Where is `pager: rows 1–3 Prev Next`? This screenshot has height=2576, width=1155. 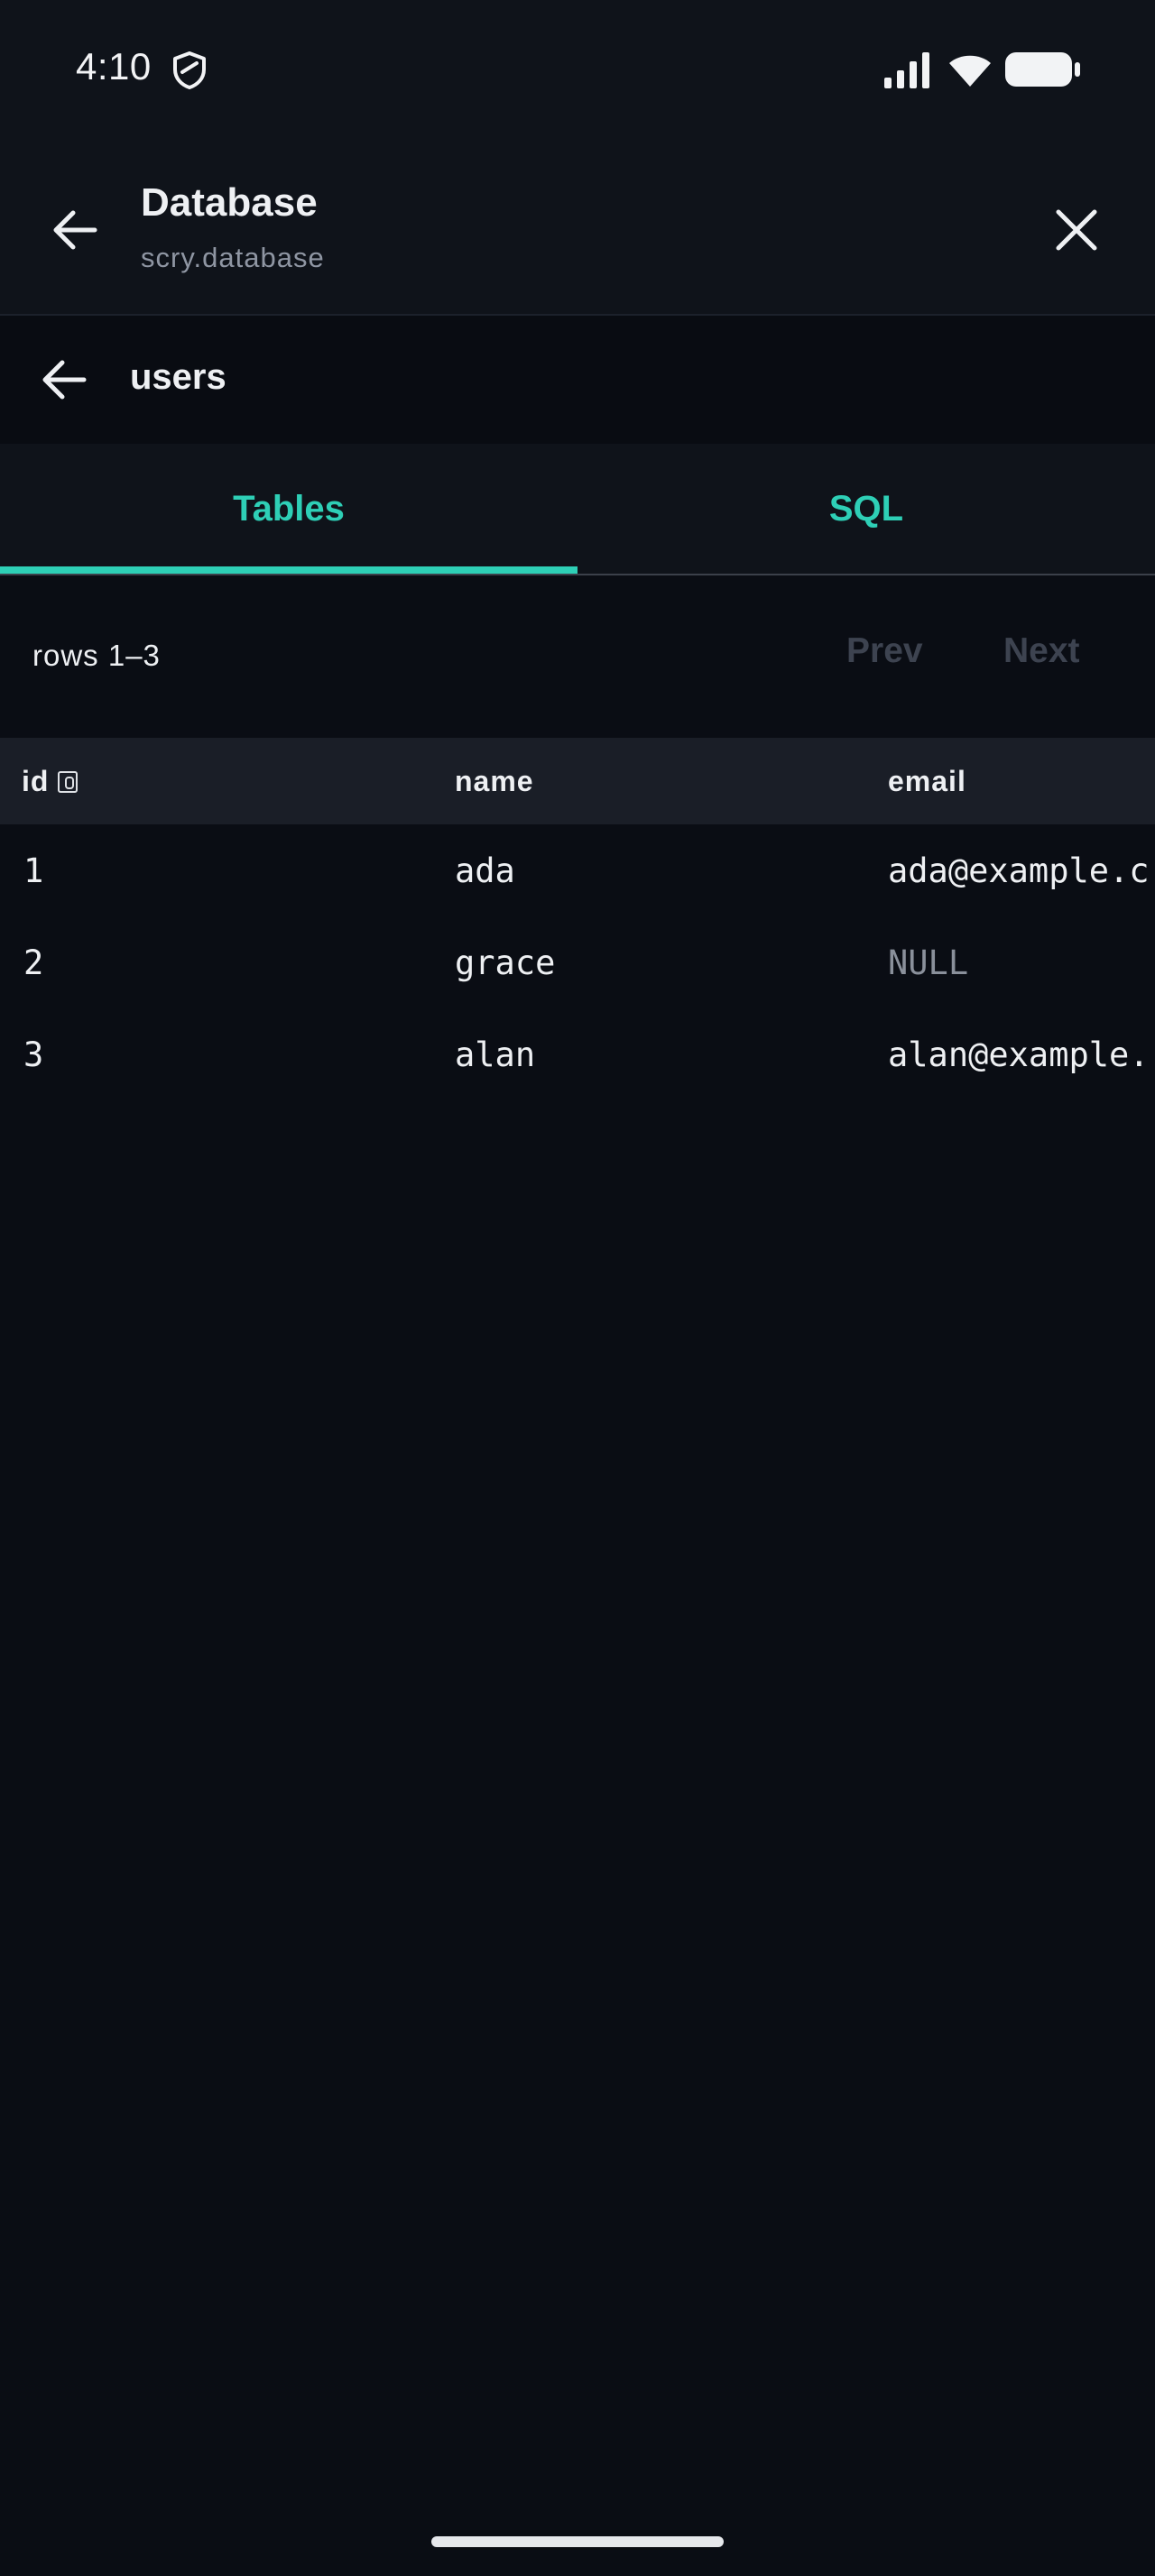 pager: rows 1–3 Prev Next is located at coordinates (577, 657).